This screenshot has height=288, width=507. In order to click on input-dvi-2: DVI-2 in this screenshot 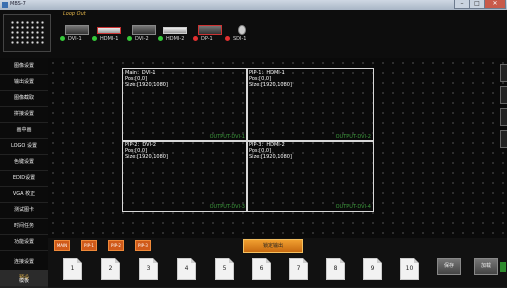, I will do `click(144, 34)`.